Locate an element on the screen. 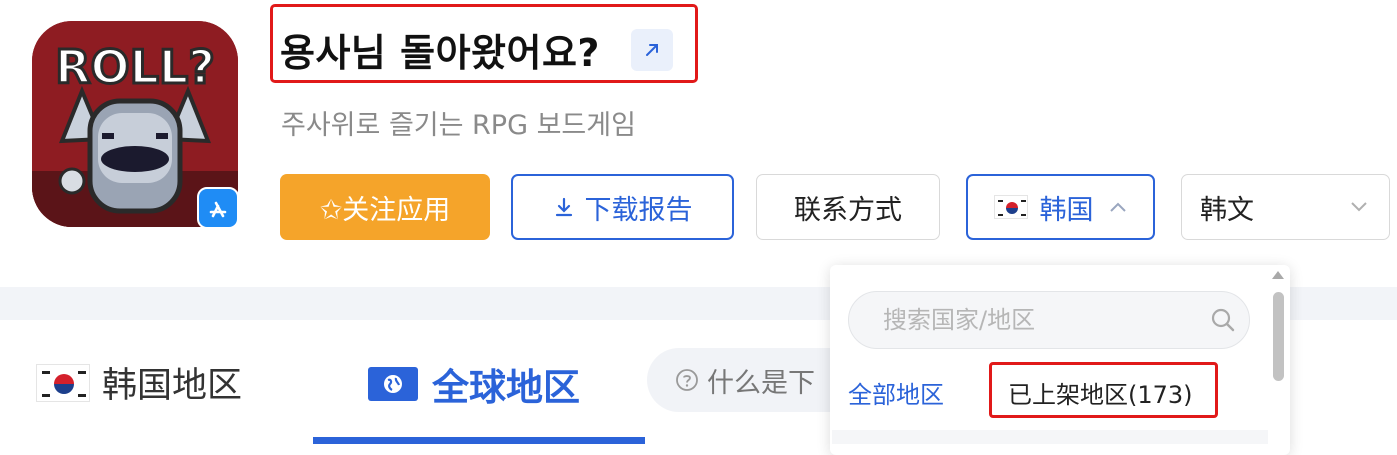 Image resolution: width=1397 pixels, height=455 pixels. icon-text: ROLL? is located at coordinates (135, 67).